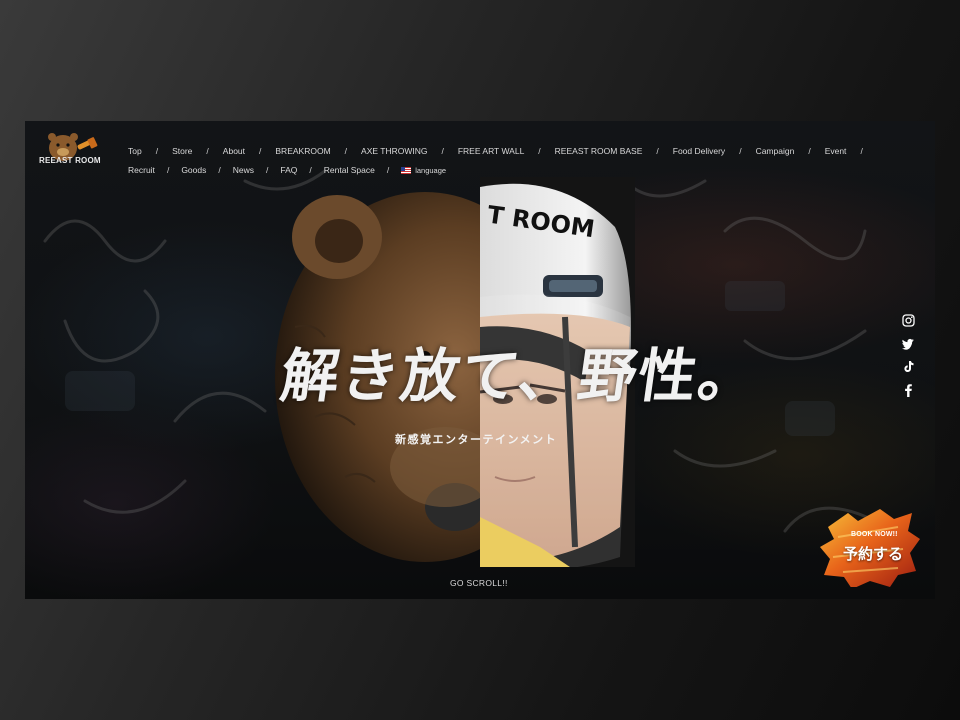 This screenshot has height=720, width=960. Describe the element at coordinates (491, 151) in the screenshot. I see `nav-free-art-wall: FREE ART WALL` at that location.